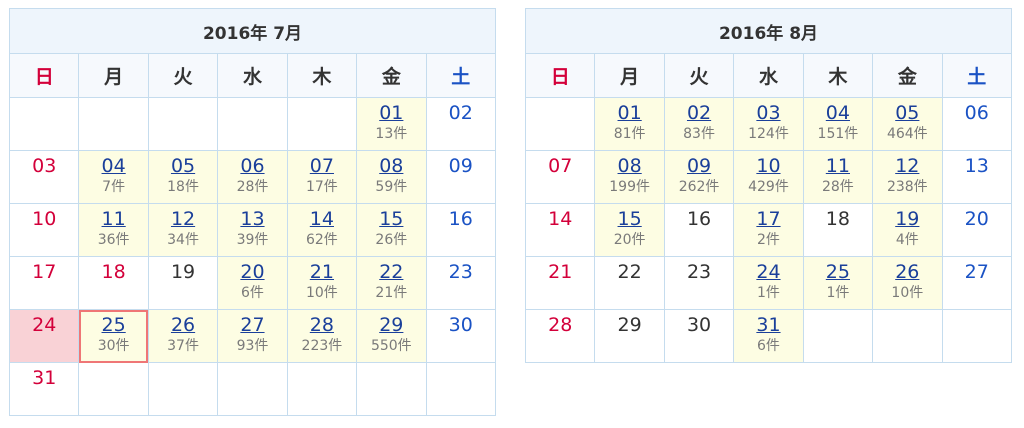  Describe the element at coordinates (907, 187) in the screenshot. I see `day-count: 238件` at that location.